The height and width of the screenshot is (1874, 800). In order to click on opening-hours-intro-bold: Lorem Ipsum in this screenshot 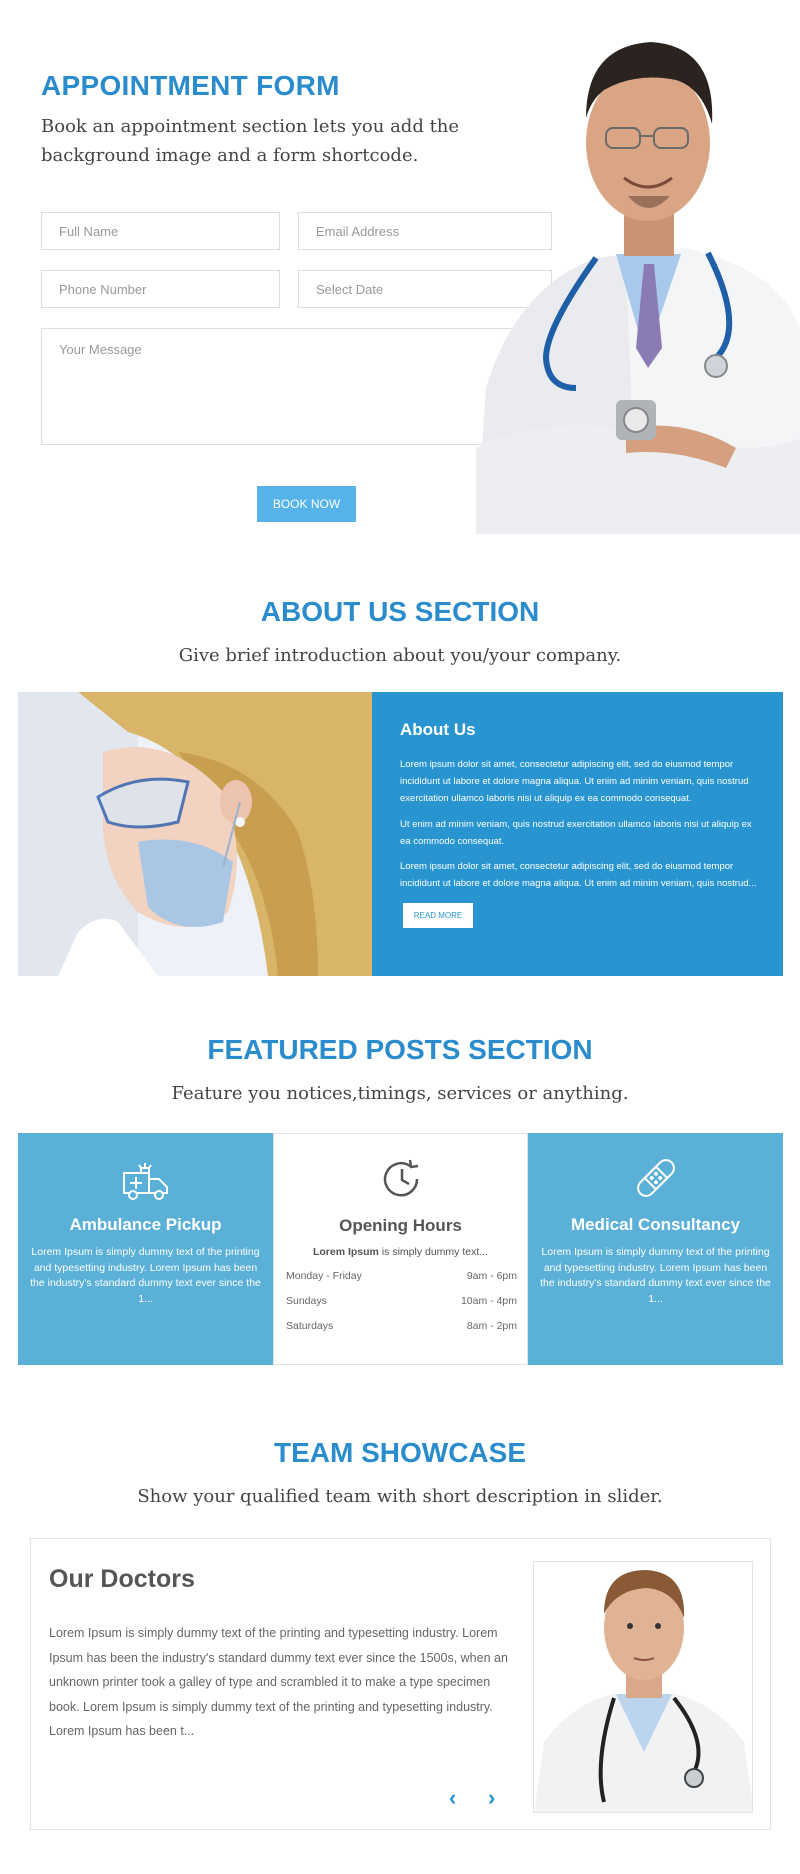, I will do `click(345, 1252)`.